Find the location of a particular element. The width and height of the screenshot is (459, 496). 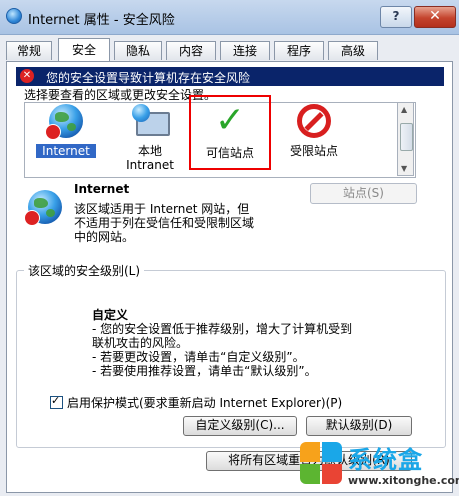

tab-general: 常规 is located at coordinates (29, 50).